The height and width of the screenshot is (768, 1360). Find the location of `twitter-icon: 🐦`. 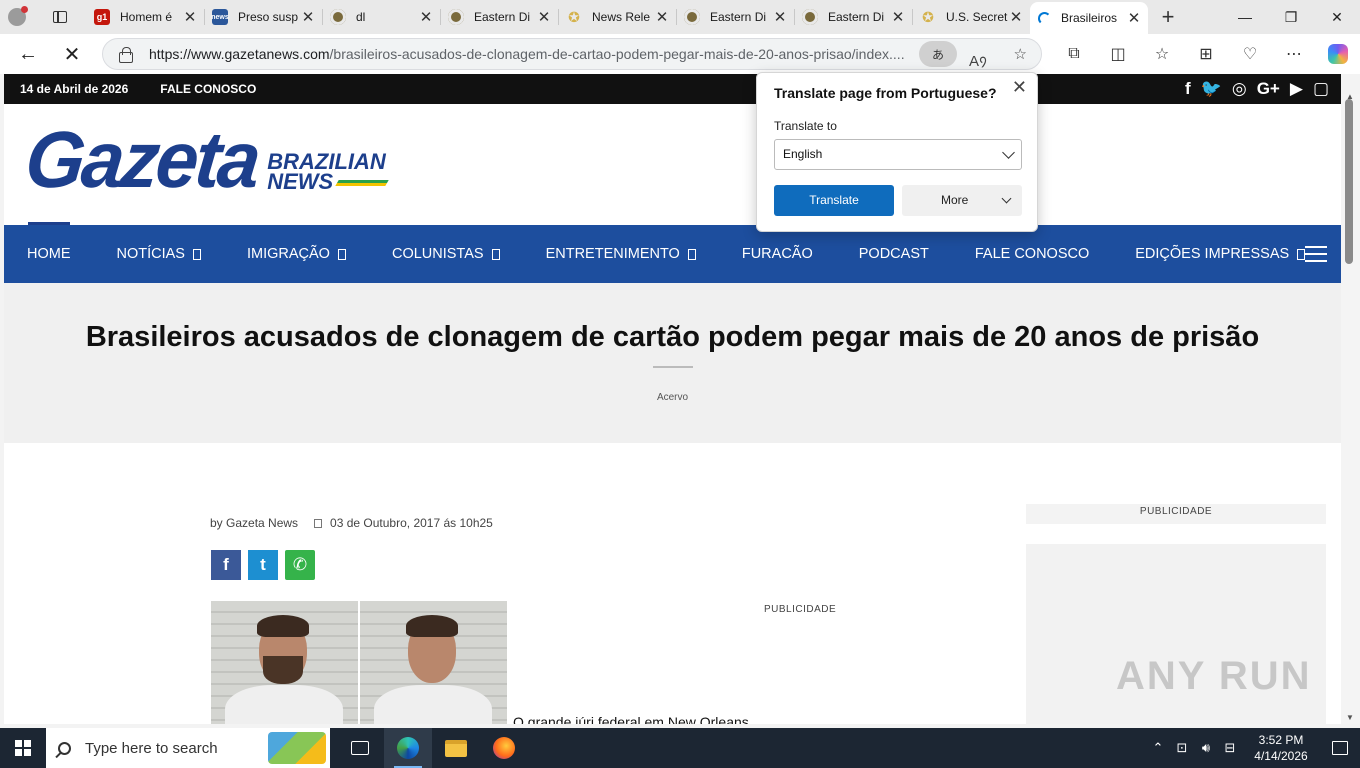

twitter-icon: 🐦 is located at coordinates (1211, 89).